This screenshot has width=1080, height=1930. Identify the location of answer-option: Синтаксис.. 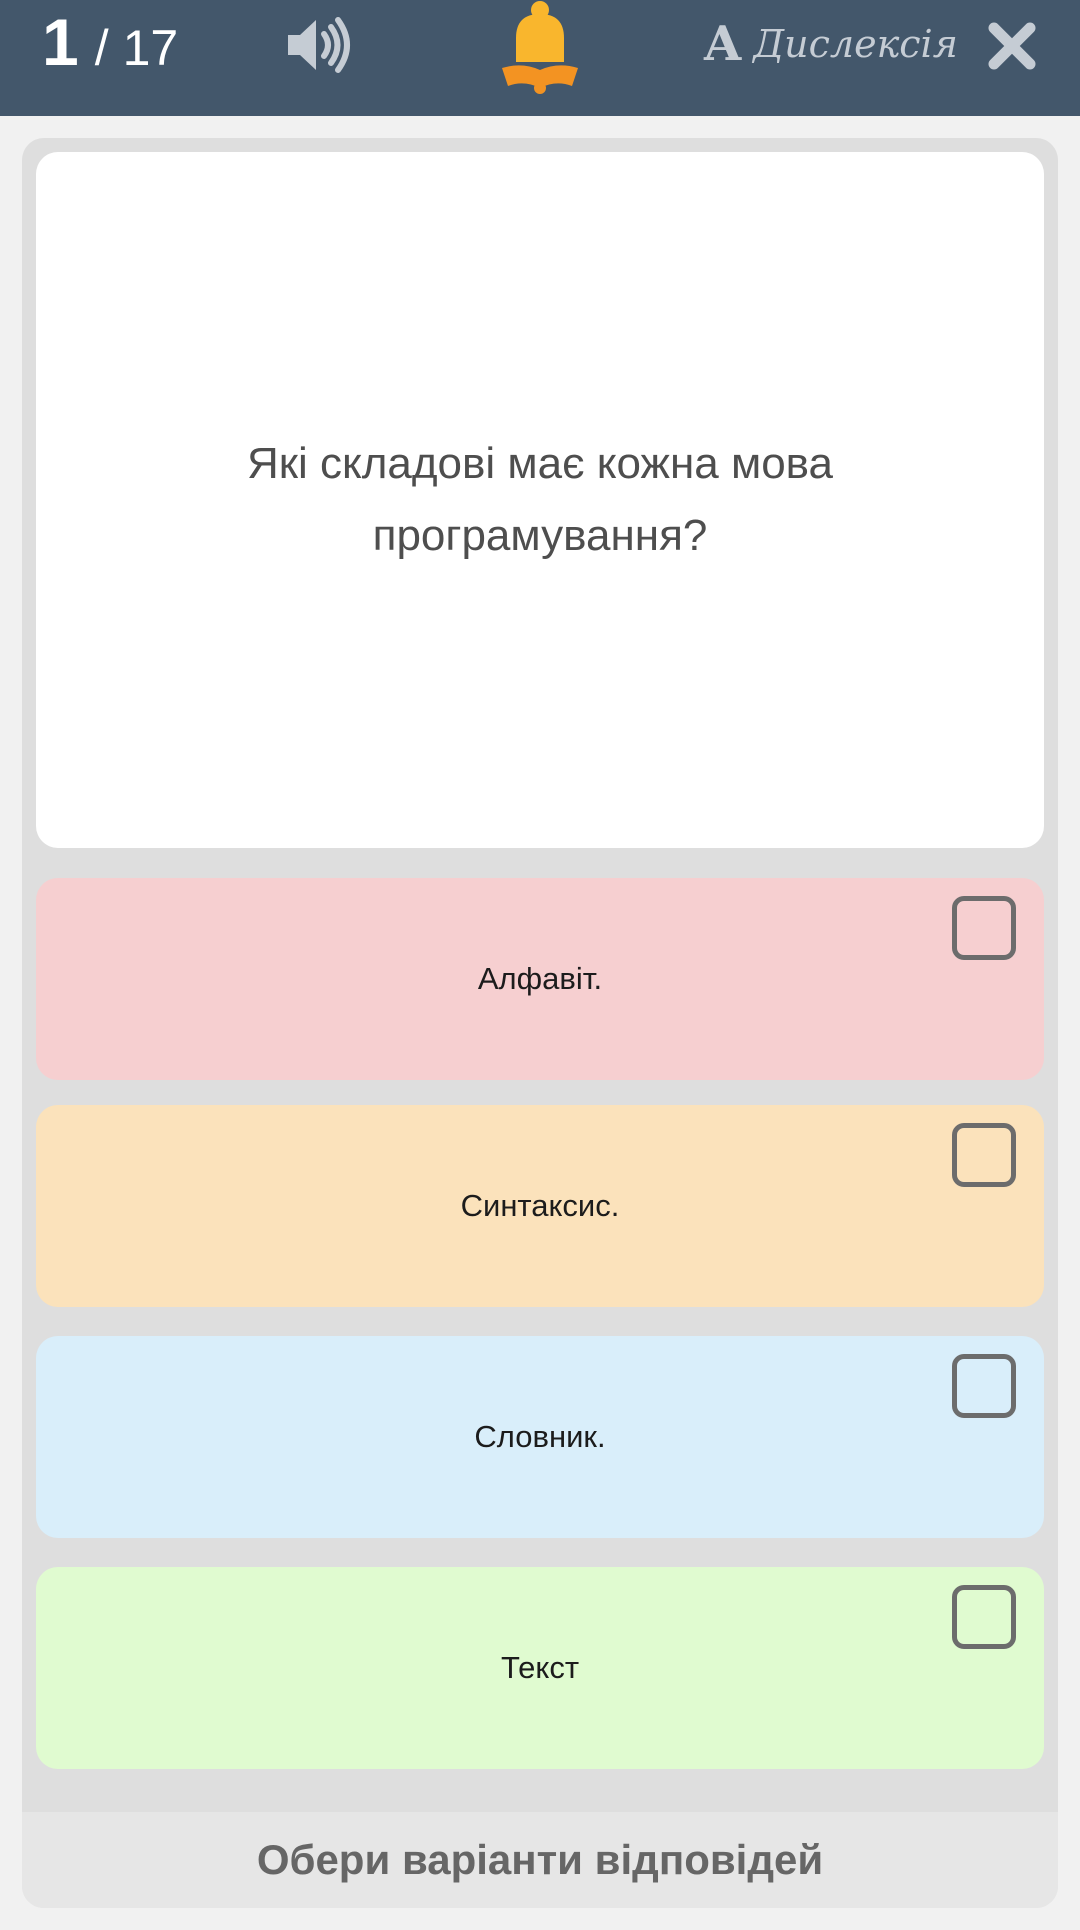
(540, 1206).